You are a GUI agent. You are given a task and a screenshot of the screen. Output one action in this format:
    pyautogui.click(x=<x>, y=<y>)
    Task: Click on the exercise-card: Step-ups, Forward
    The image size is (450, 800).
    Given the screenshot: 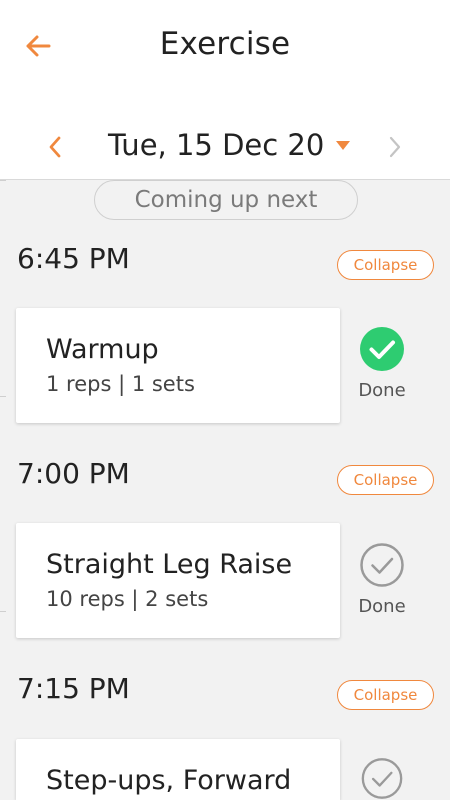 What is the action you would take?
    pyautogui.click(x=178, y=769)
    